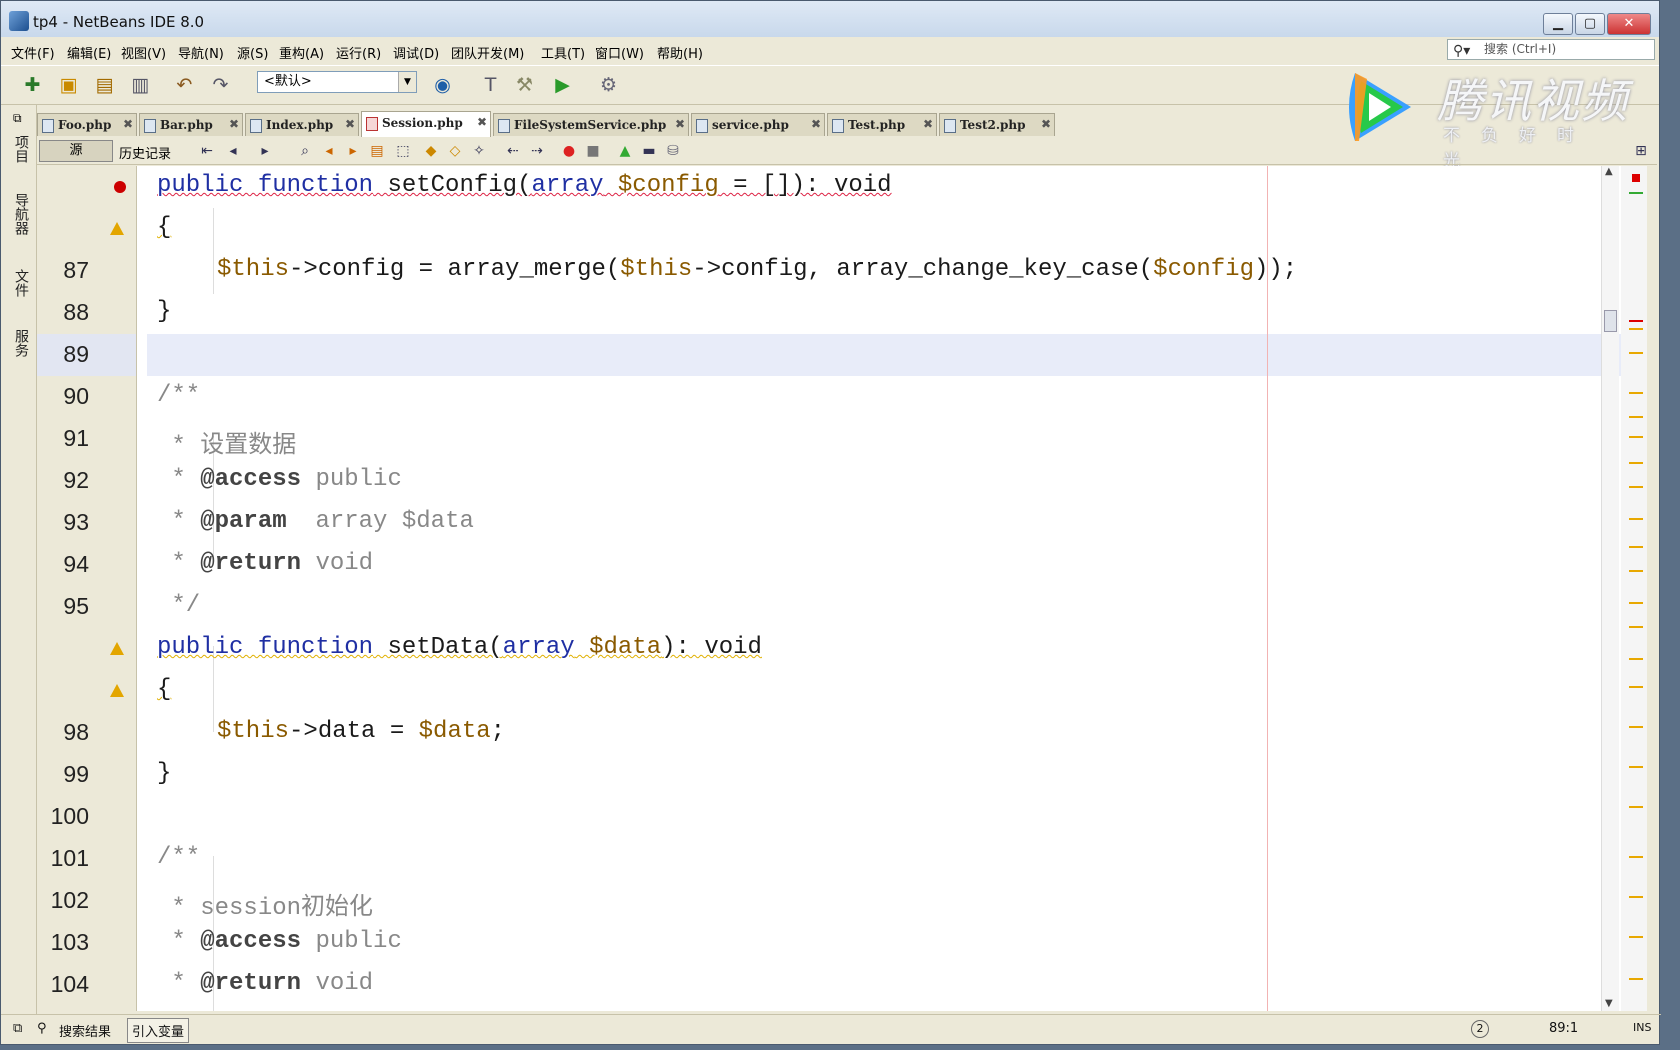 This screenshot has height=1050, width=1680. I want to click on comment-icon: ▲, so click(625, 151).